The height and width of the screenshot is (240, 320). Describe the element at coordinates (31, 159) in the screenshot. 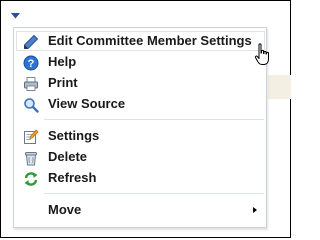

I see `trash-icon` at that location.